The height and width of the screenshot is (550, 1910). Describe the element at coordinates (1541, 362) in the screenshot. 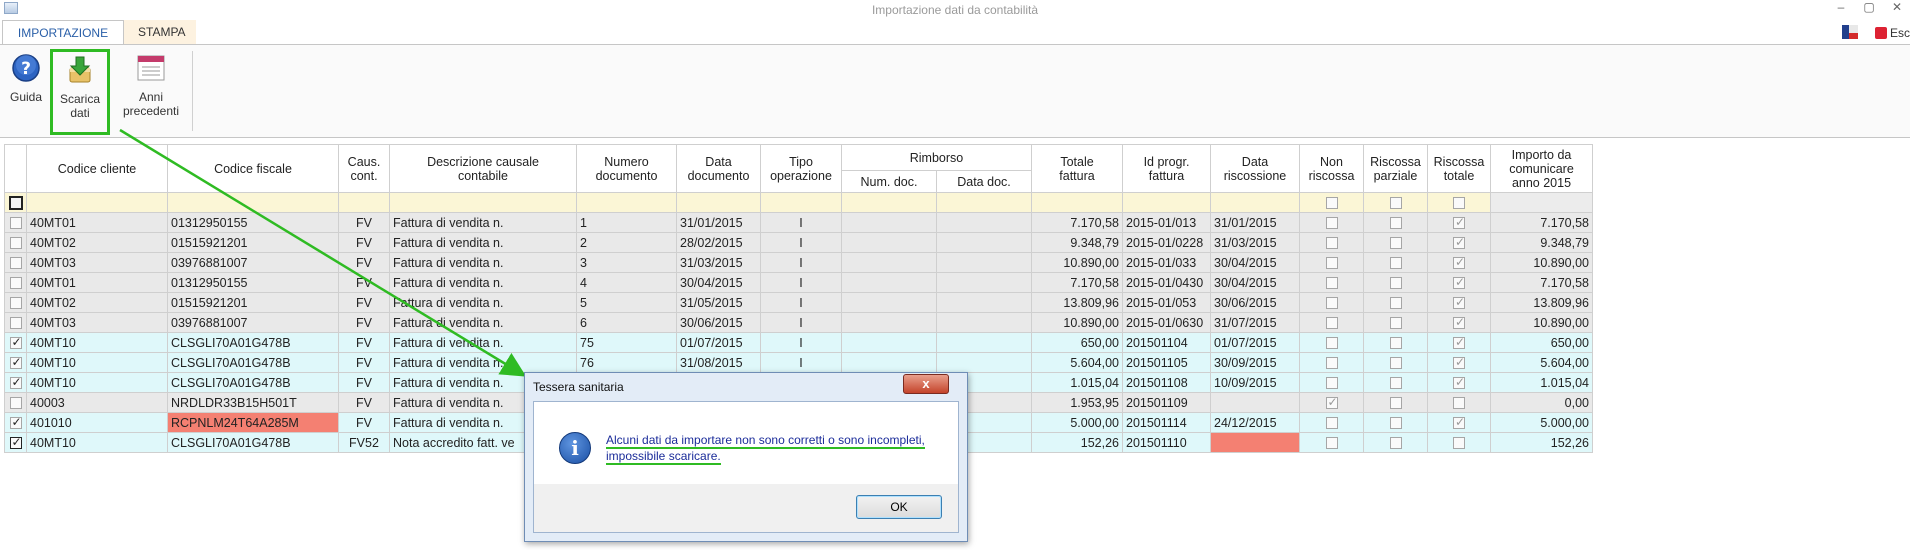

I see `importo-cell: 5.604,00` at that location.